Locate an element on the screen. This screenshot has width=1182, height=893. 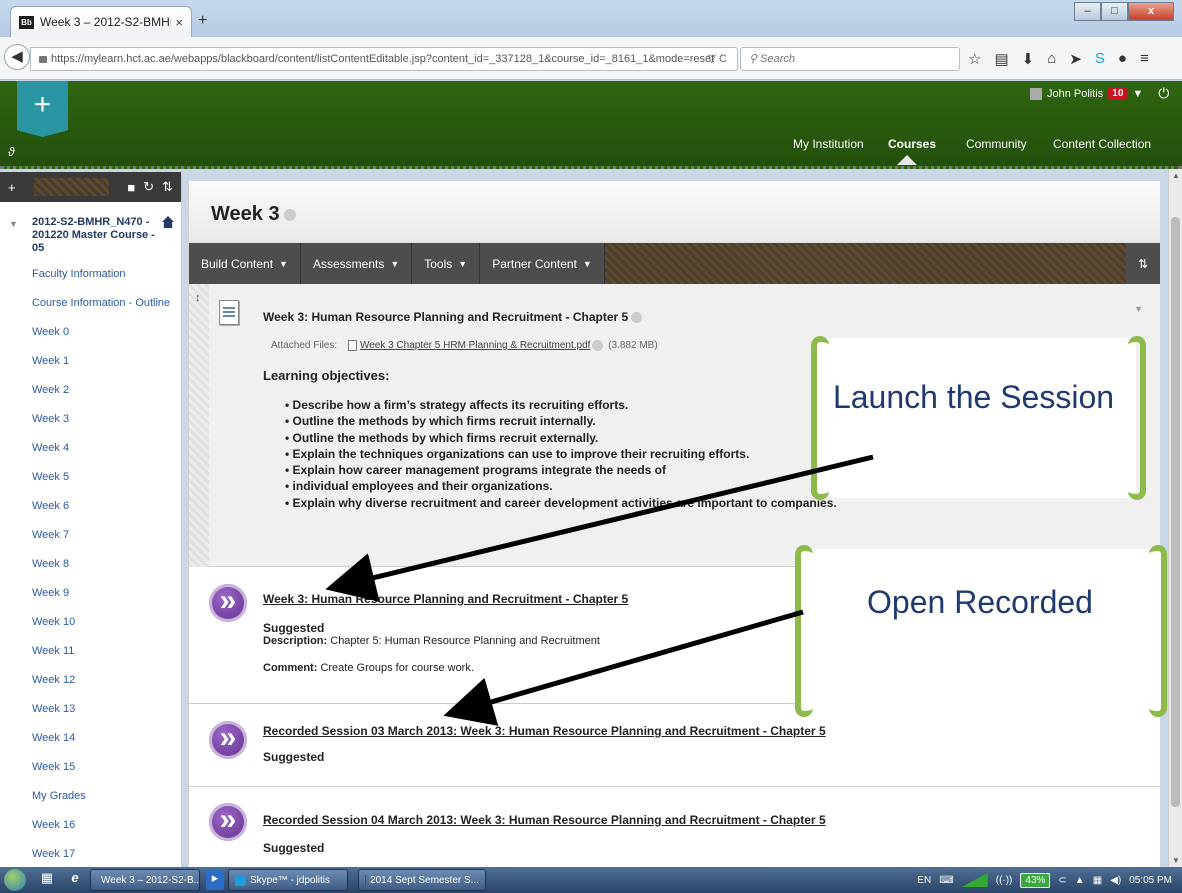
sidebar-item: Week 12 is located at coordinates (90, 686).